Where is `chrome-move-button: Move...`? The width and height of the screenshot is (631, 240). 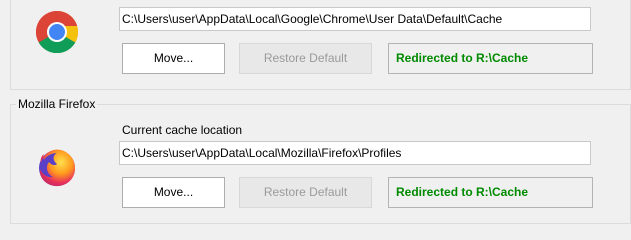 chrome-move-button: Move... is located at coordinates (173, 58).